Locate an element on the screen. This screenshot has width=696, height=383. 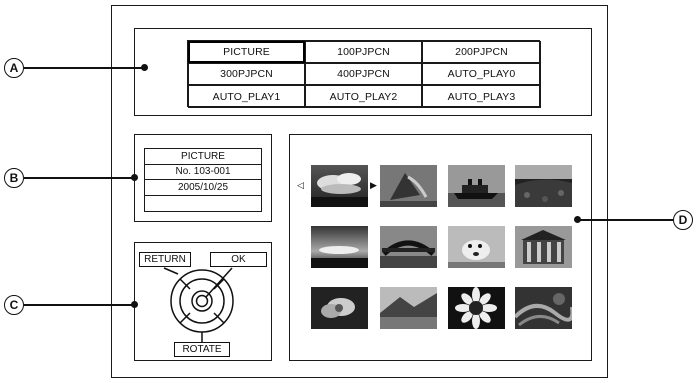
thumbnail-temple is located at coordinates (543, 247).